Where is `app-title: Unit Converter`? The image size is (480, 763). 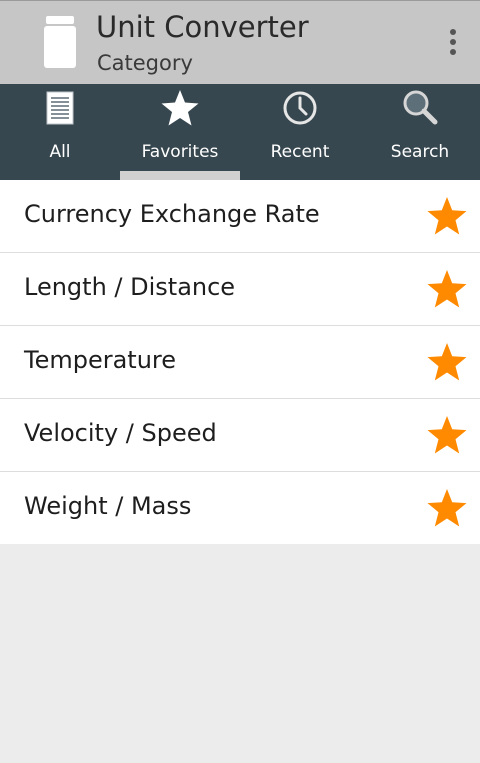
app-title: Unit Converter is located at coordinates (202, 27).